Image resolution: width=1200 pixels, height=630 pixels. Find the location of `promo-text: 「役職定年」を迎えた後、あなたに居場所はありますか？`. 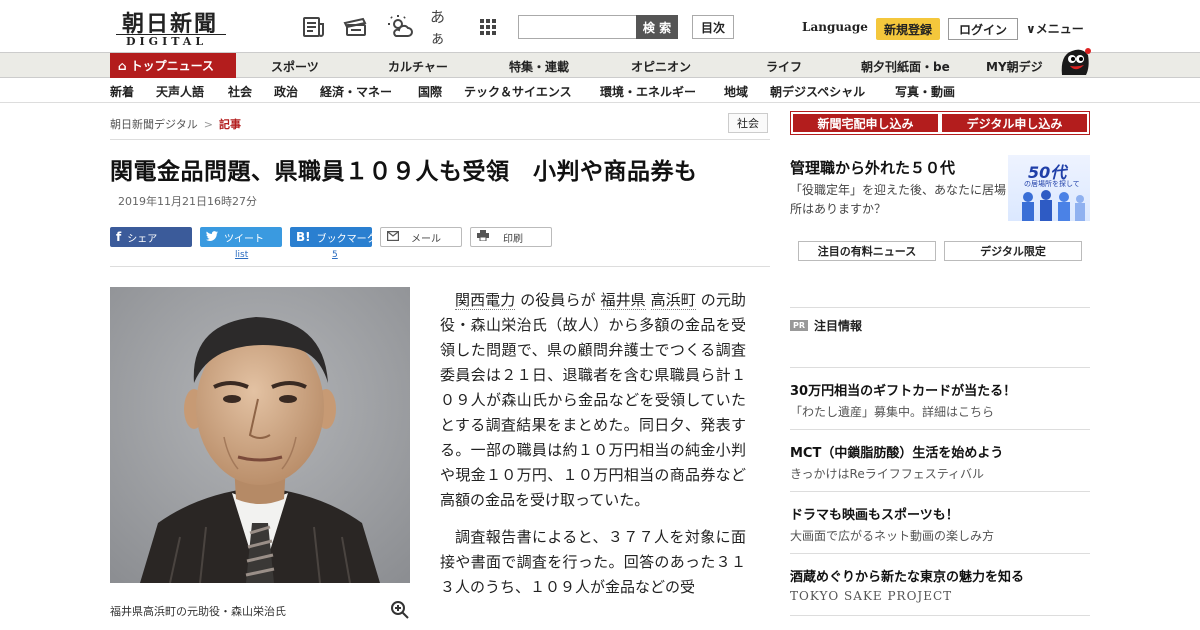

promo-text: 「役職定年」を迎えた後、あなたに居場所はありますか？ is located at coordinates (898, 200).